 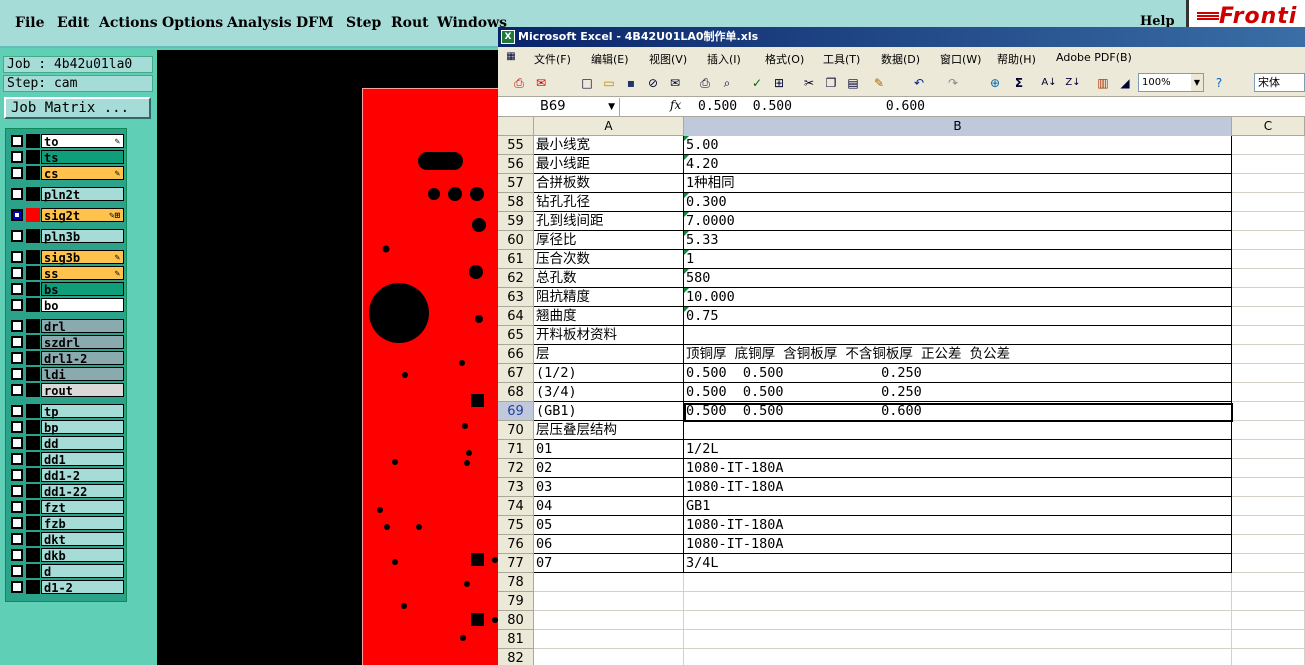 What do you see at coordinates (668, 59) in the screenshot?
I see `excel-menu-view: 视图(V)` at bounding box center [668, 59].